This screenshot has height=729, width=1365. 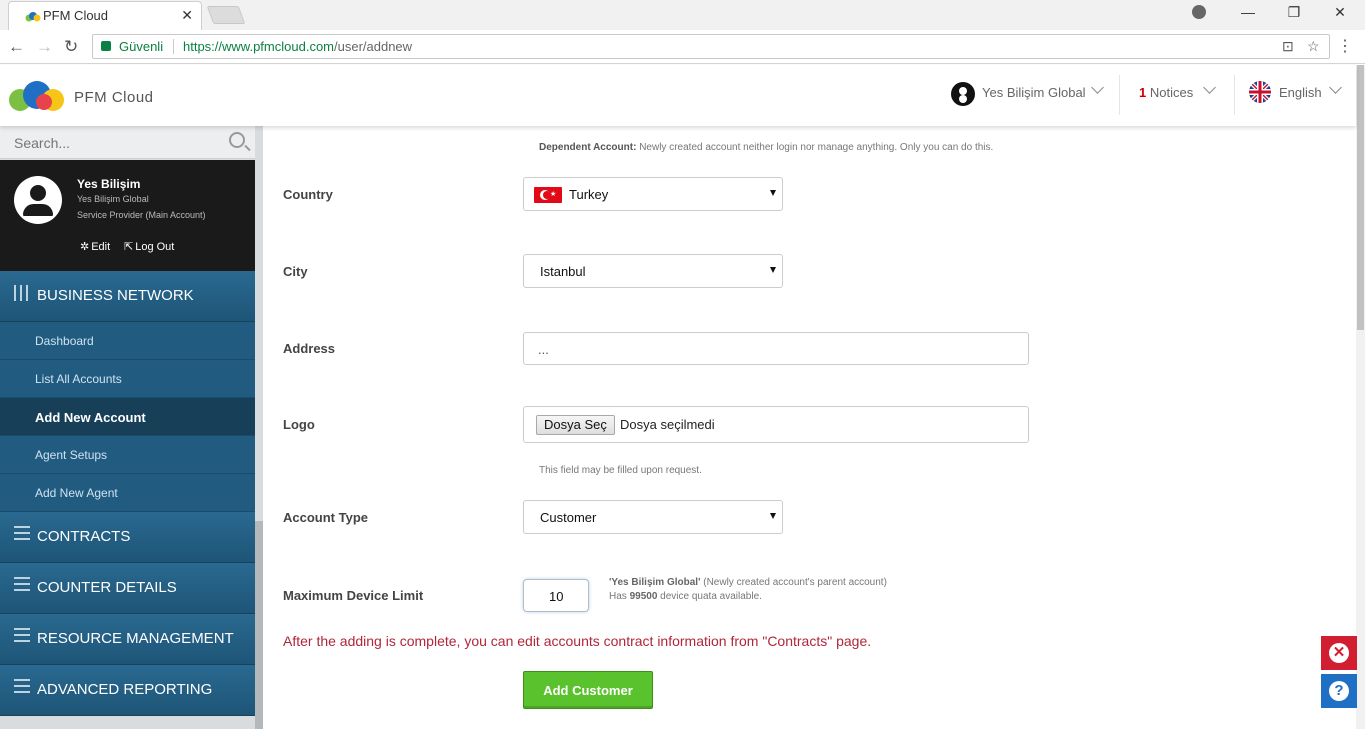 I want to click on logo-label: Logo, so click(x=299, y=424).